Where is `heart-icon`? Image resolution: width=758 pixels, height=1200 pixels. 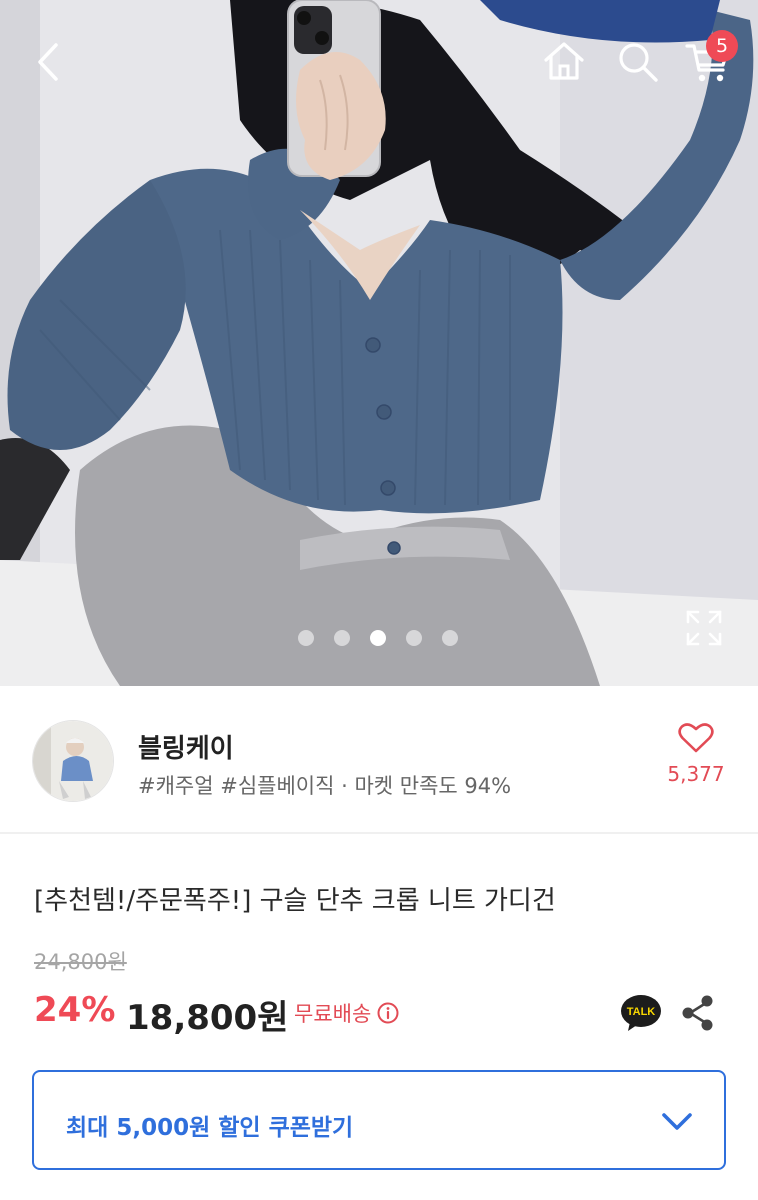
heart-icon is located at coordinates (696, 738).